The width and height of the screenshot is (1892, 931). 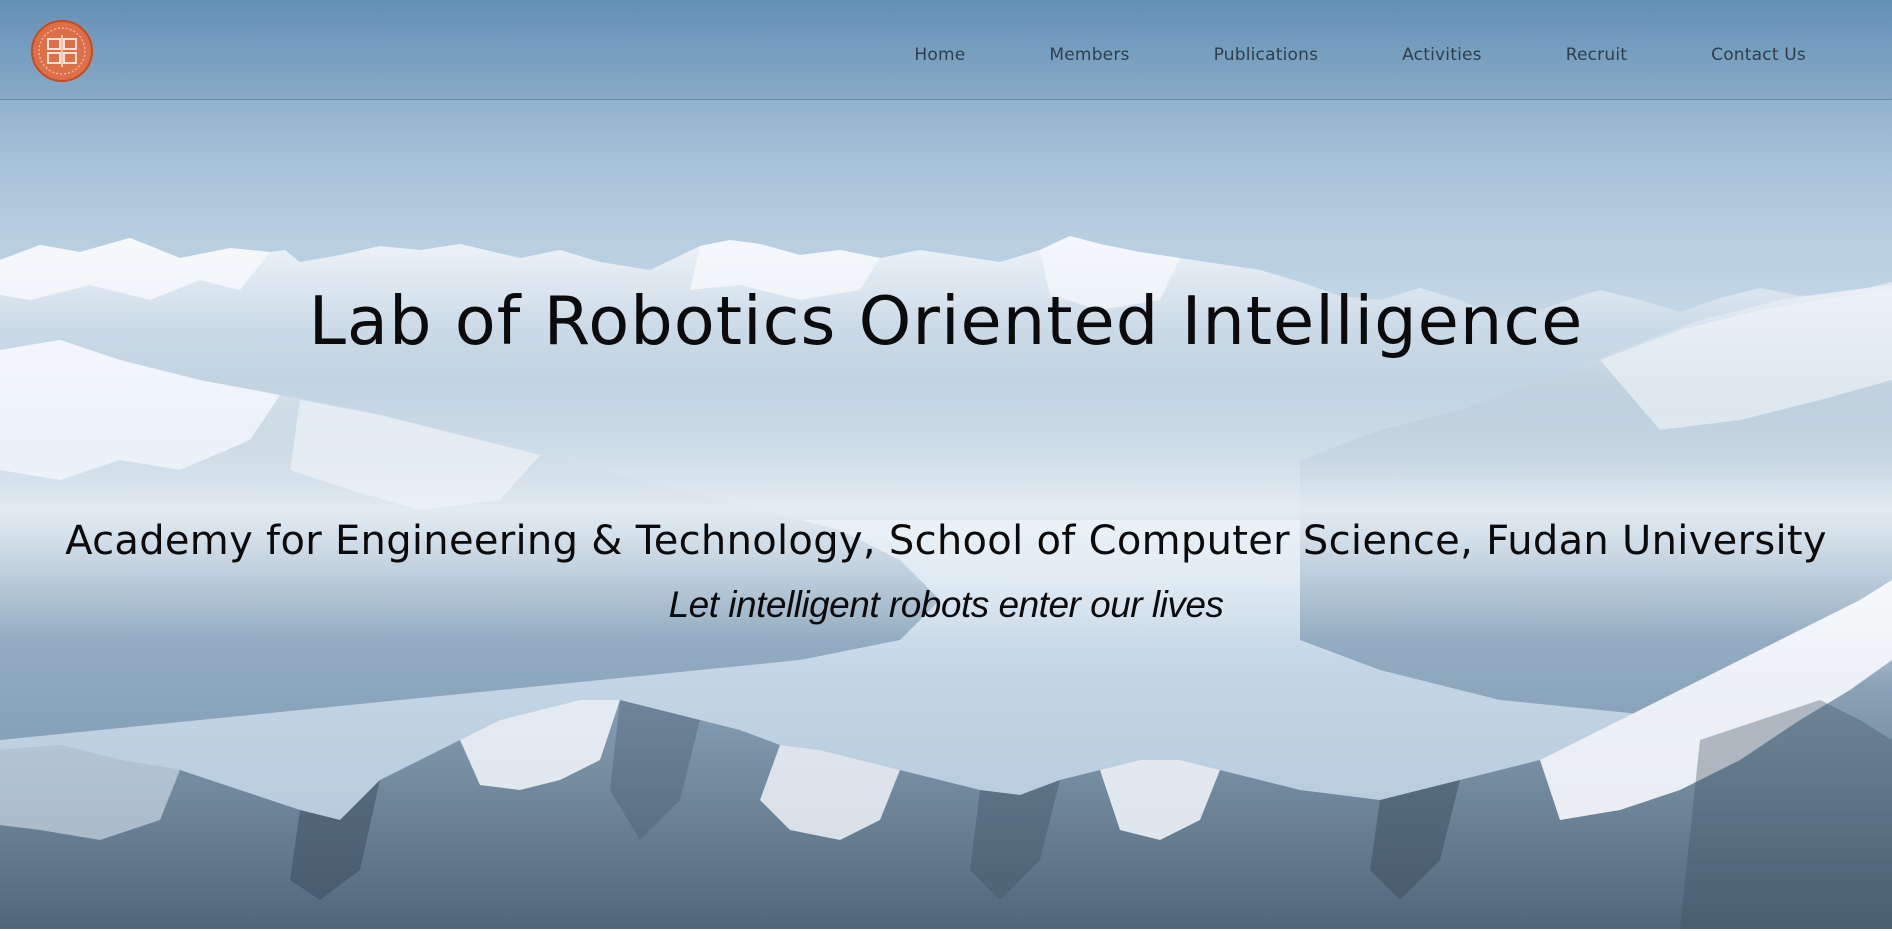 What do you see at coordinates (1596, 50) in the screenshot?
I see `nav-recruit: Recruit` at bounding box center [1596, 50].